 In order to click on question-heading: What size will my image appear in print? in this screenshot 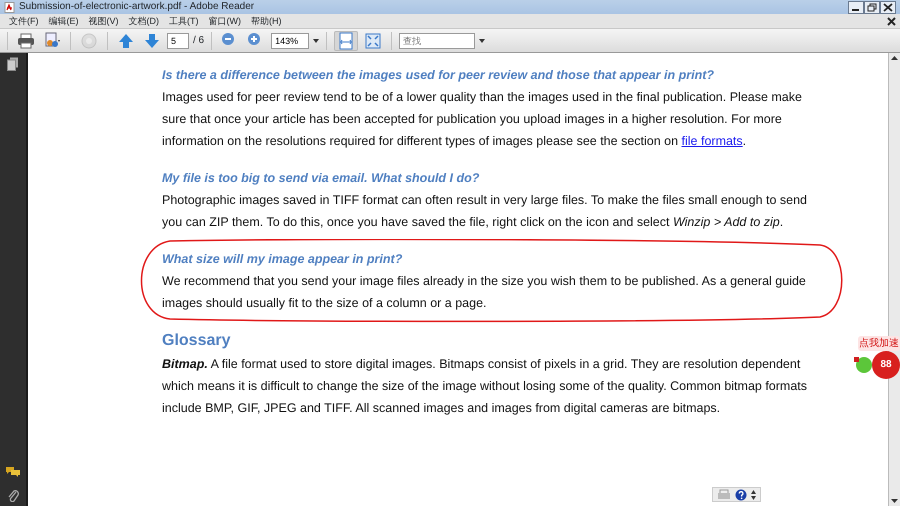, I will do `click(283, 259)`.